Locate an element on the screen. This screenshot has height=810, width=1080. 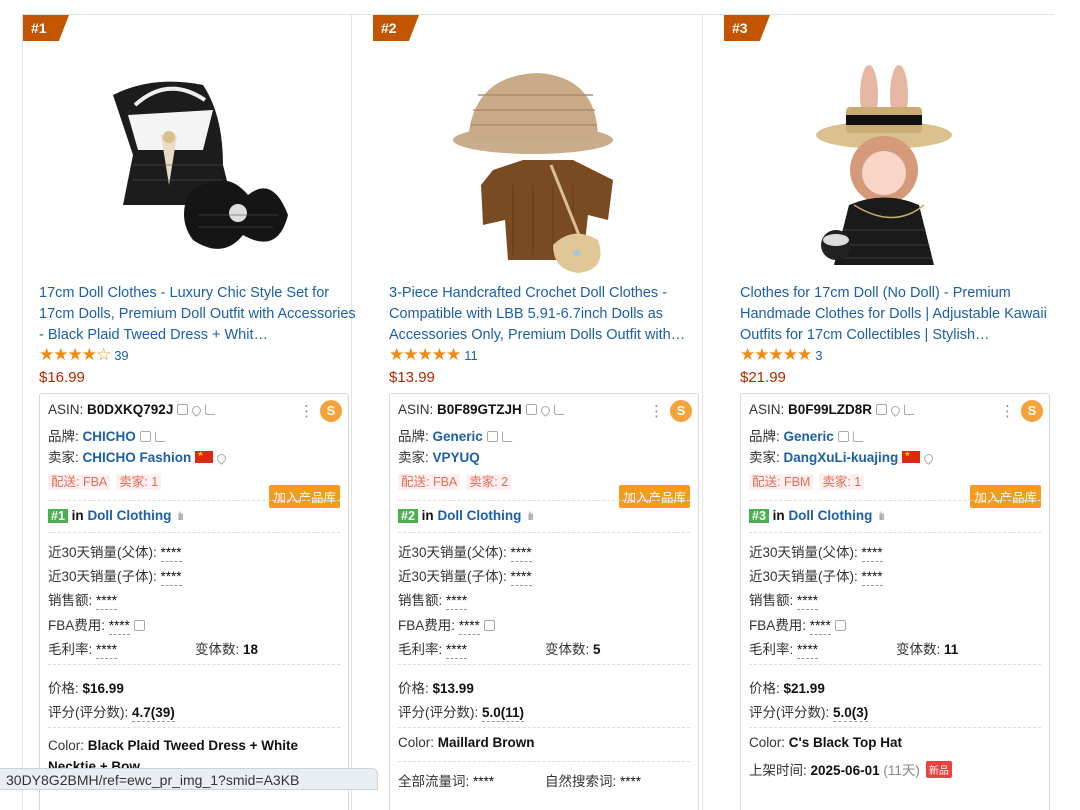
rating: ★★★★☆ 39 is located at coordinates (84, 355).